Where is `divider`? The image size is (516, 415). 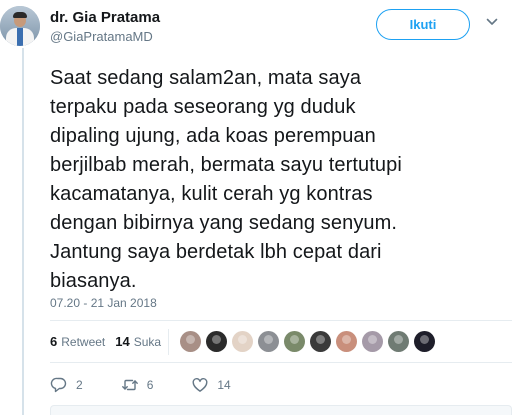
divider is located at coordinates (281, 362).